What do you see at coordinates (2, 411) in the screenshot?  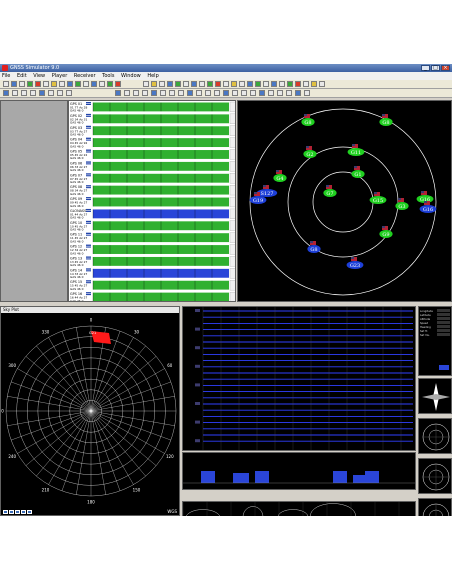 I see `azimuth-label: 270` at bounding box center [2, 411].